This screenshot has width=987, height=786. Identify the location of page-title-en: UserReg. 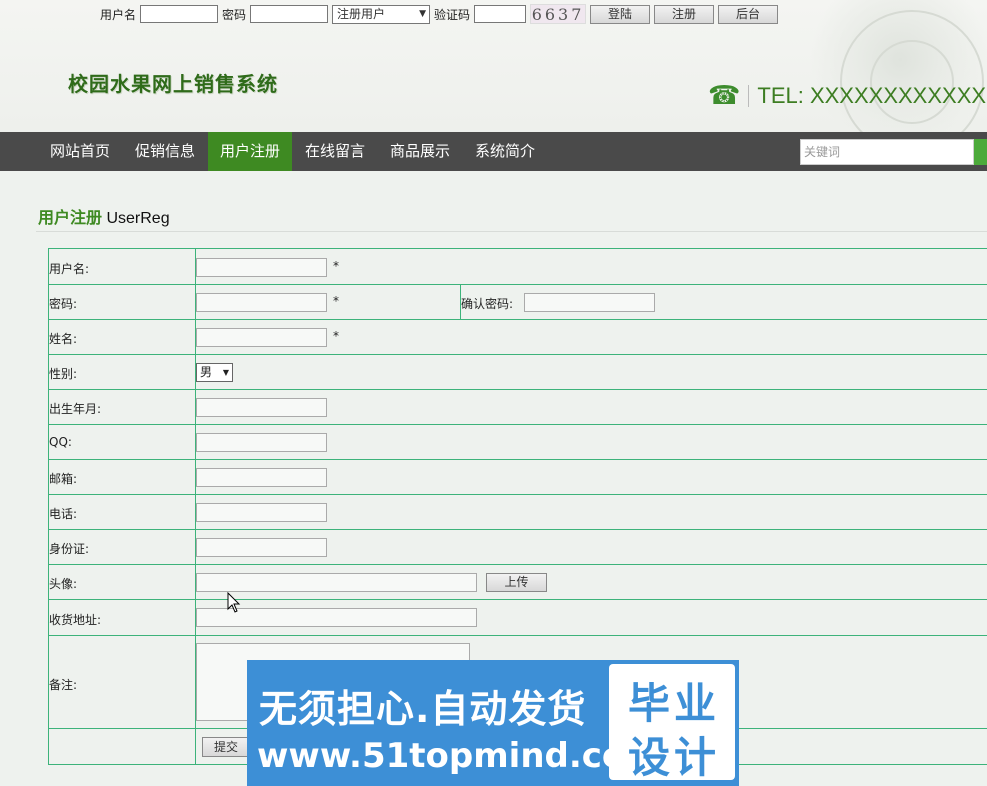
(136, 218).